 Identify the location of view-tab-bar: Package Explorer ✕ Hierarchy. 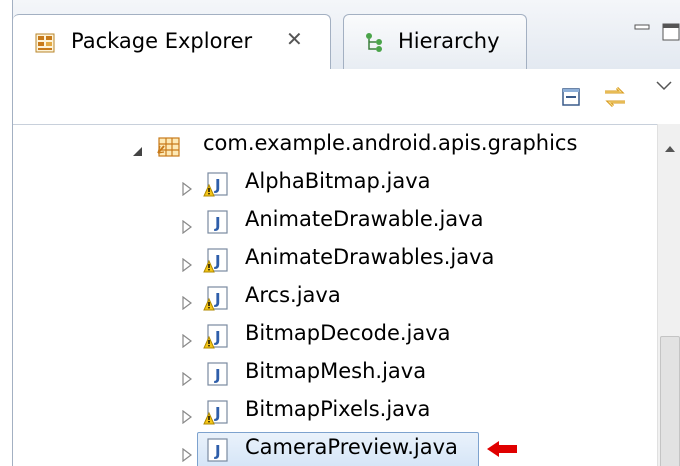
(346, 35).